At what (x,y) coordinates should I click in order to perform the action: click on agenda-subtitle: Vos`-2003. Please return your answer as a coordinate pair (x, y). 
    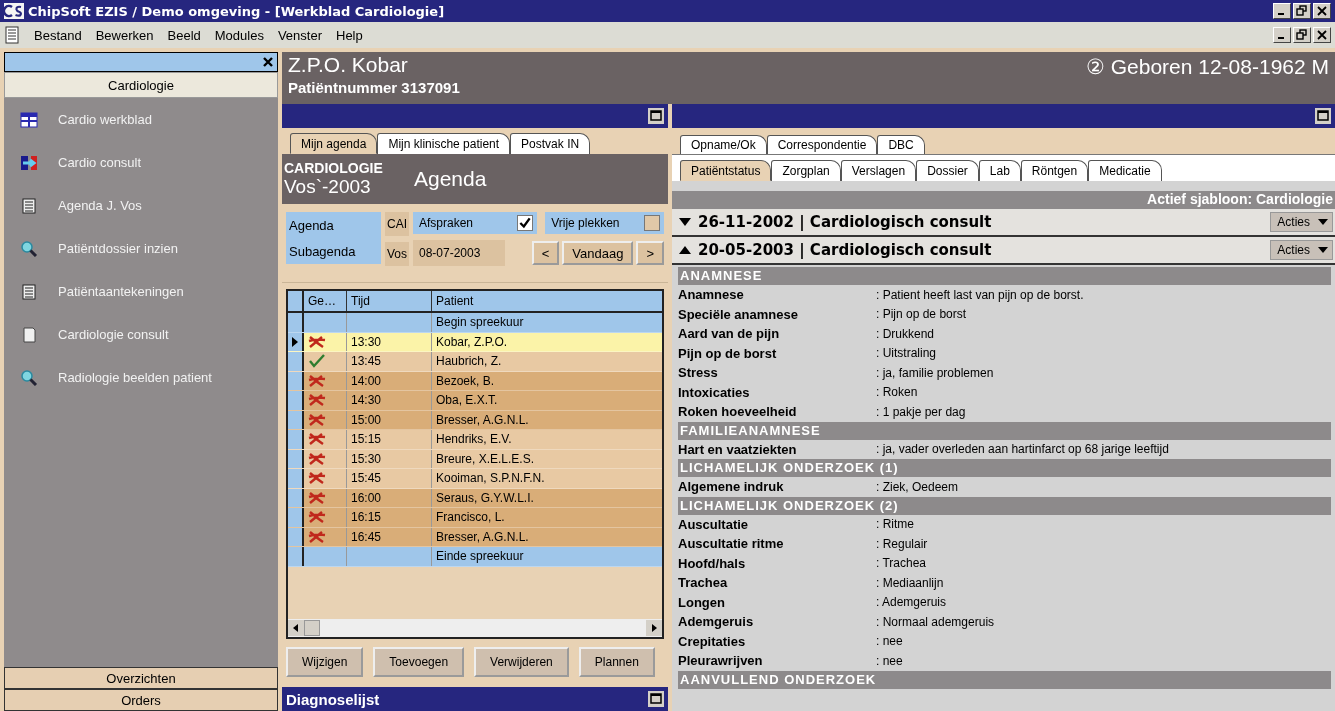
    Looking at the image, I should click on (328, 187).